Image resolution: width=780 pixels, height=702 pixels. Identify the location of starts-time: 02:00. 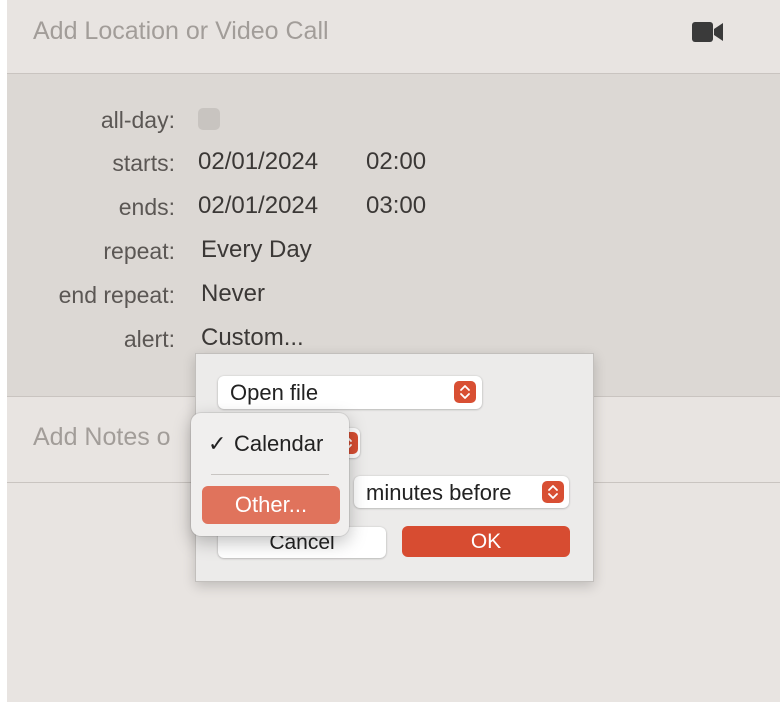
(396, 162).